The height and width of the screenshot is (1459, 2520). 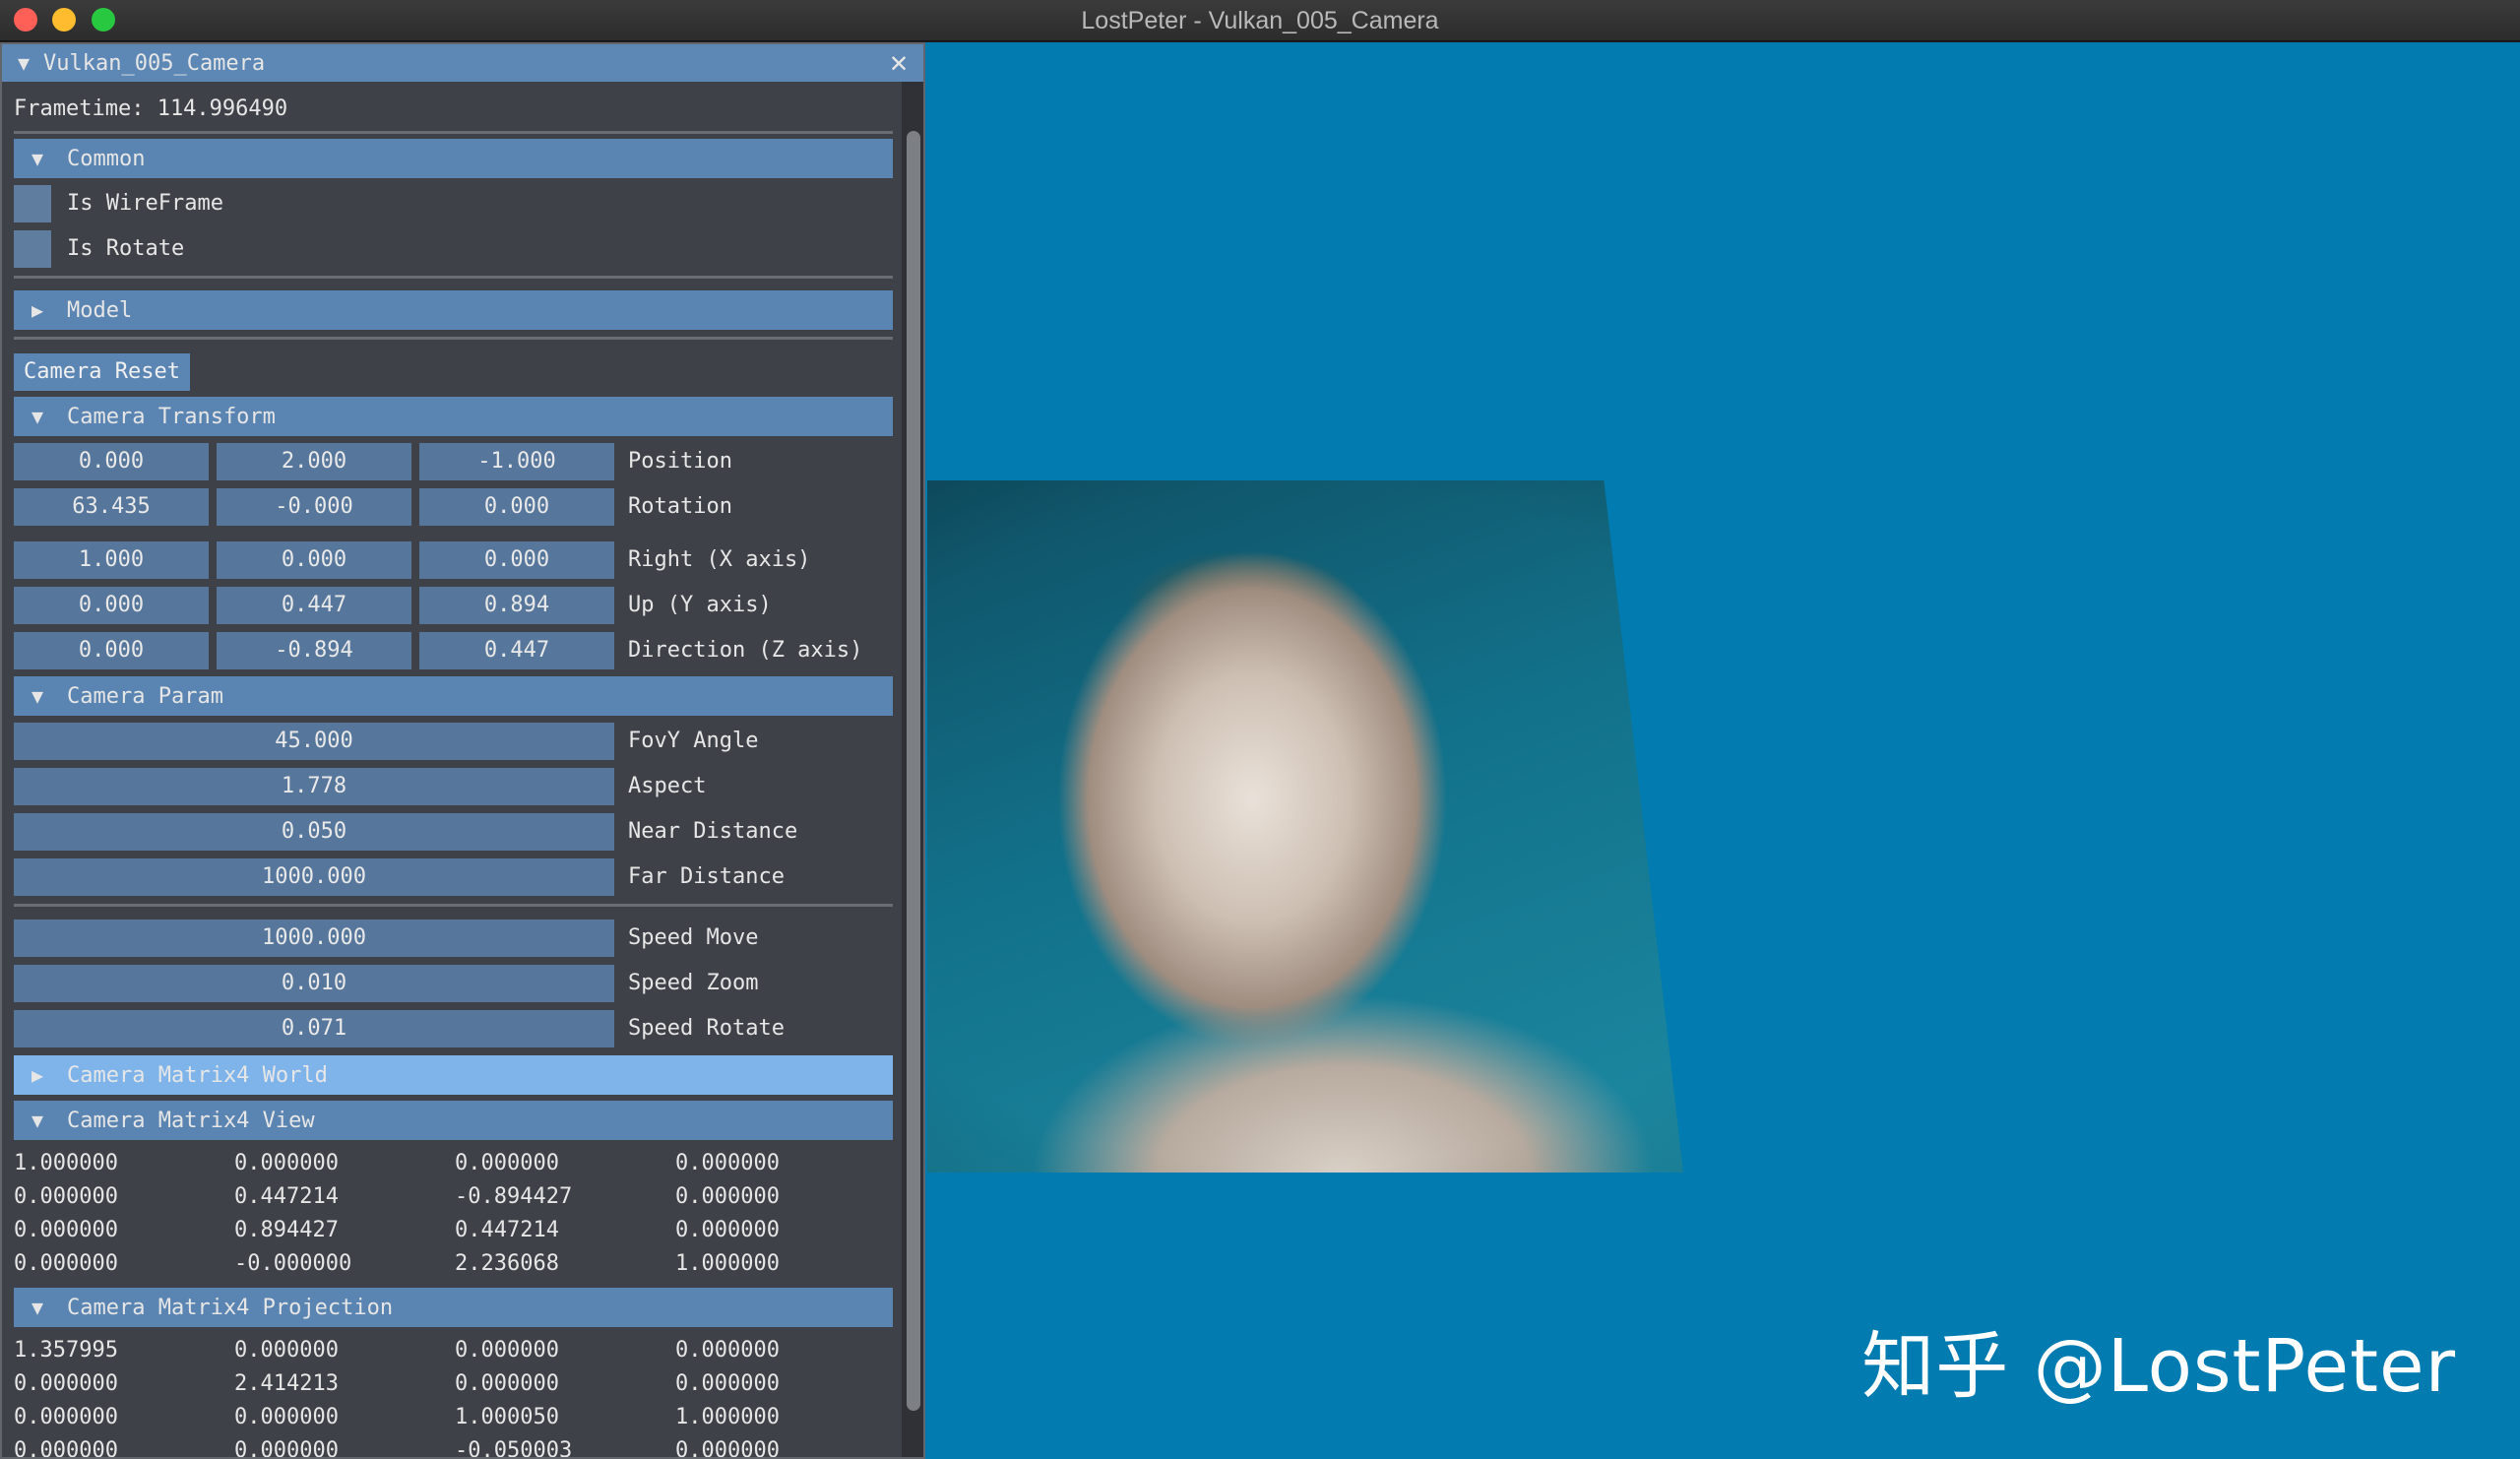 I want to click on header-camera-transform: ▼ Camera Transform, so click(x=453, y=416).